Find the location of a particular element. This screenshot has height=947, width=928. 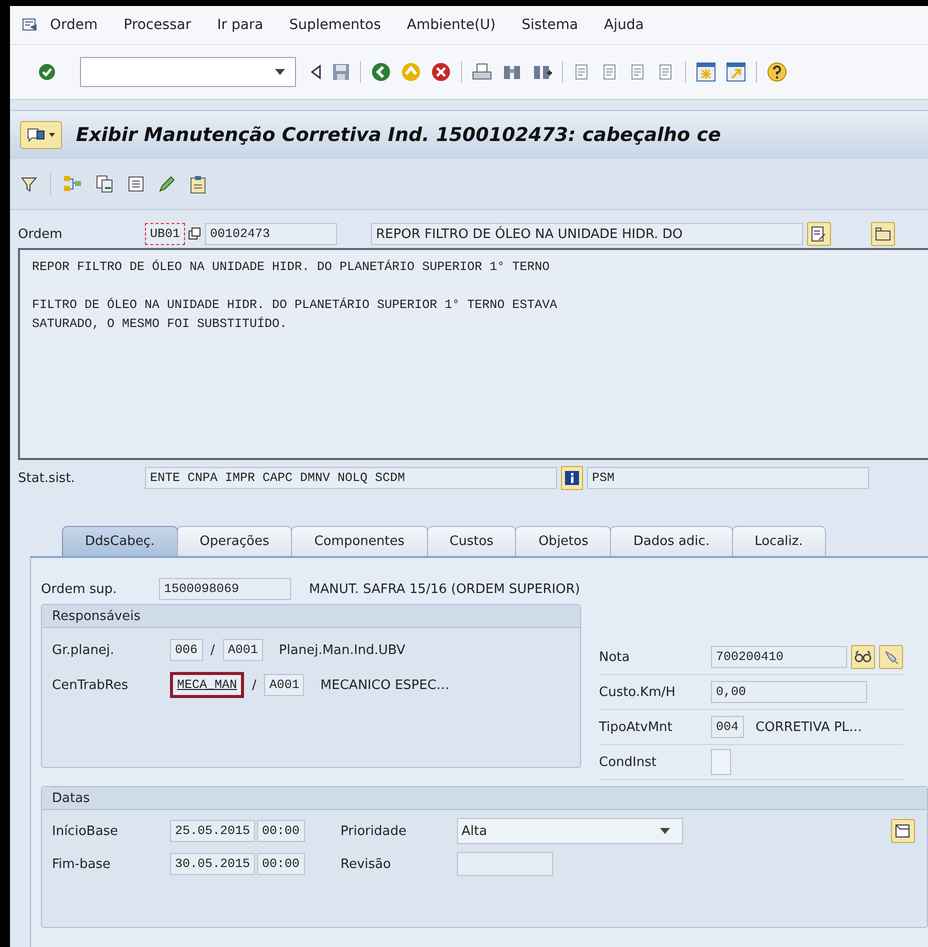

field-label: Ordem sup. is located at coordinates (79, 589).